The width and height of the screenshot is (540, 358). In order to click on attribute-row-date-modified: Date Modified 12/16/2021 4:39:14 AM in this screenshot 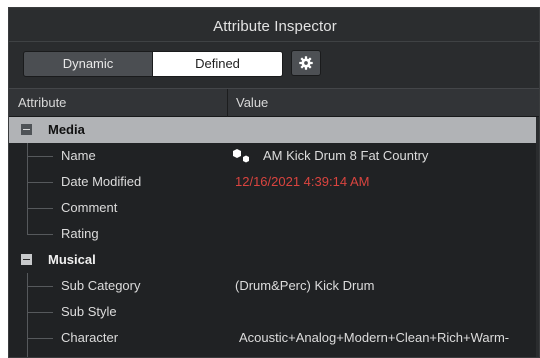, I will do `click(274, 182)`.